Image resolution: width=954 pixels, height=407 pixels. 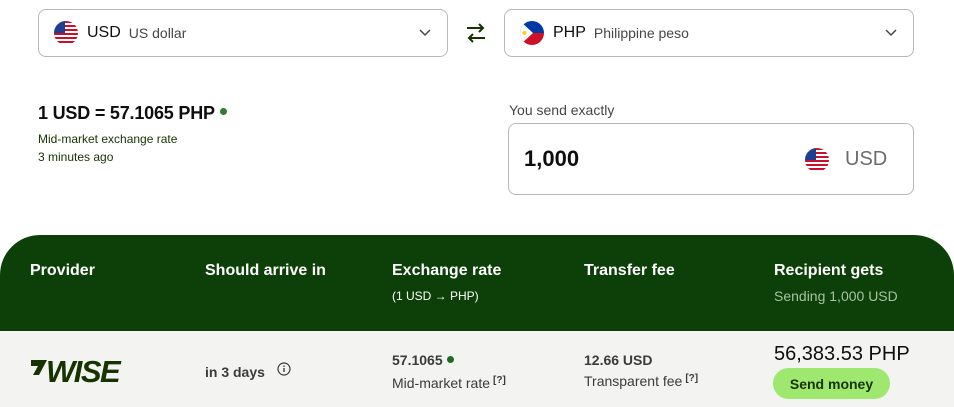 I want to click on rate-updated-time: 3 minutes ago, so click(x=76, y=157).